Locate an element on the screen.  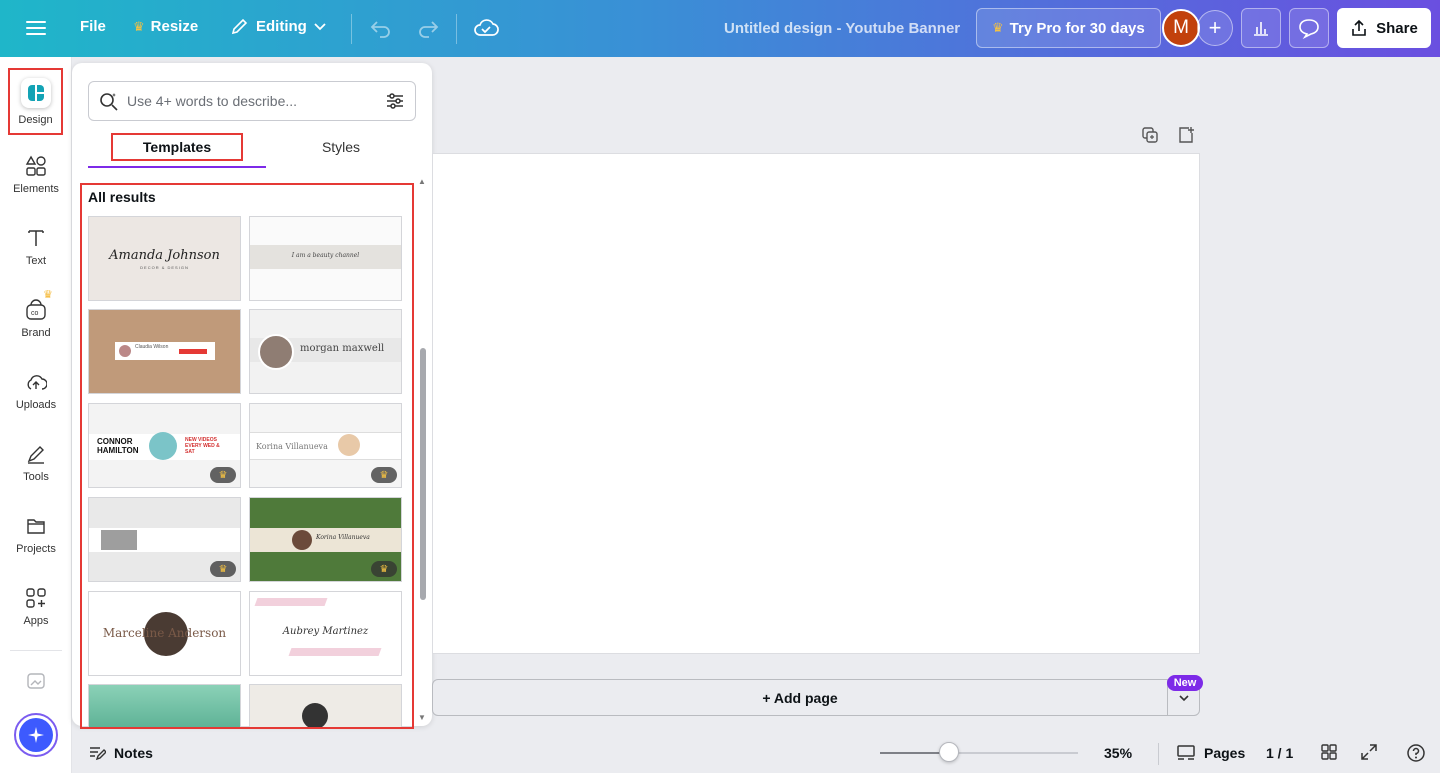
template-thumbnail: ♛ is located at coordinates (164, 539).